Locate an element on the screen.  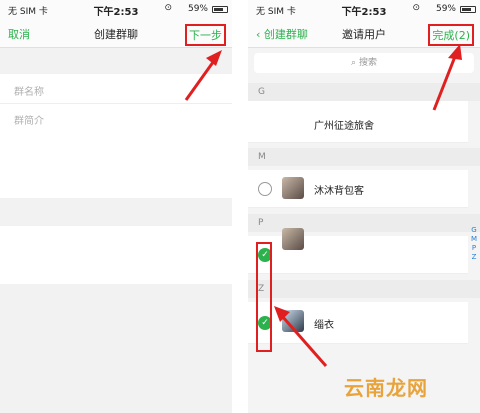
search-input: ⌕ 搜索 is located at coordinates (364, 63).